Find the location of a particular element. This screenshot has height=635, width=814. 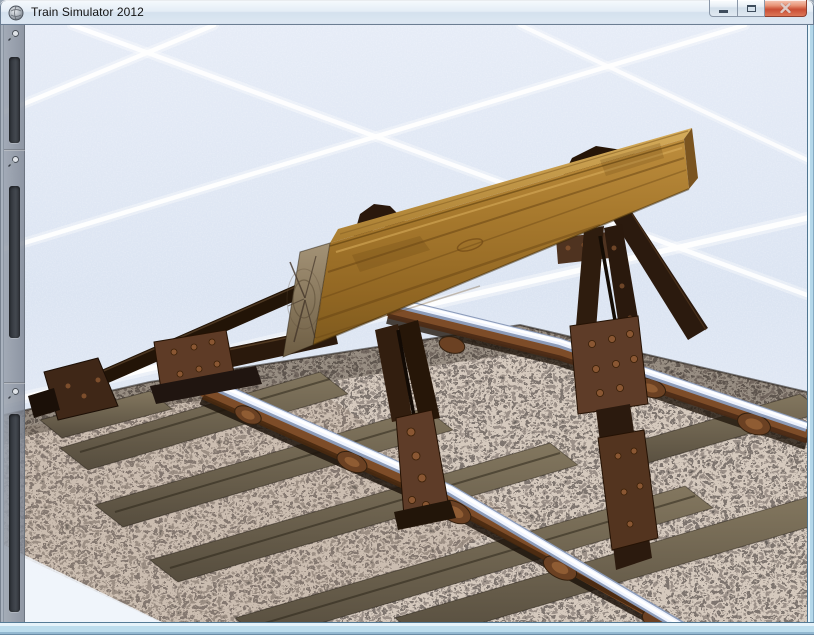

window-bottom-border is located at coordinates (407, 628).